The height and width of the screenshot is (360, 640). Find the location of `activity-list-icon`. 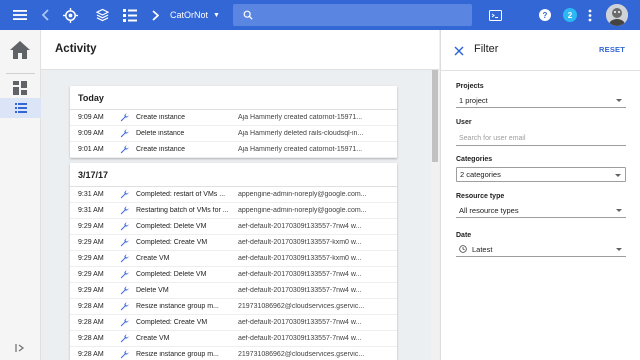

activity-list-icon is located at coordinates (20, 108).